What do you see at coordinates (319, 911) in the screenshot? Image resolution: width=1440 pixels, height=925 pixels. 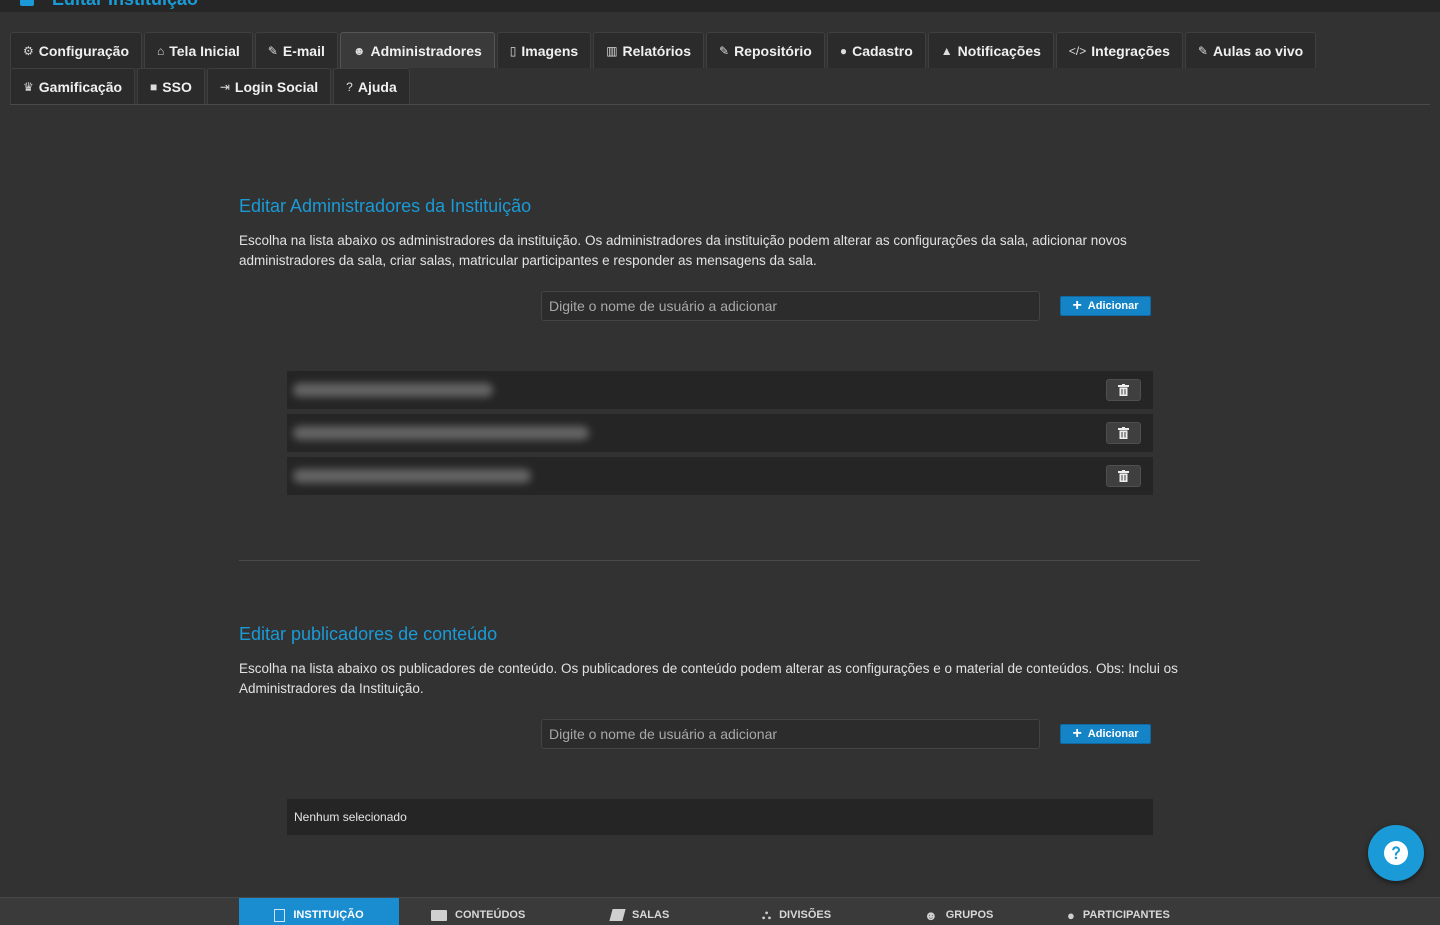 I see `nav-instituicao: INSTITUIÇÃO` at bounding box center [319, 911].